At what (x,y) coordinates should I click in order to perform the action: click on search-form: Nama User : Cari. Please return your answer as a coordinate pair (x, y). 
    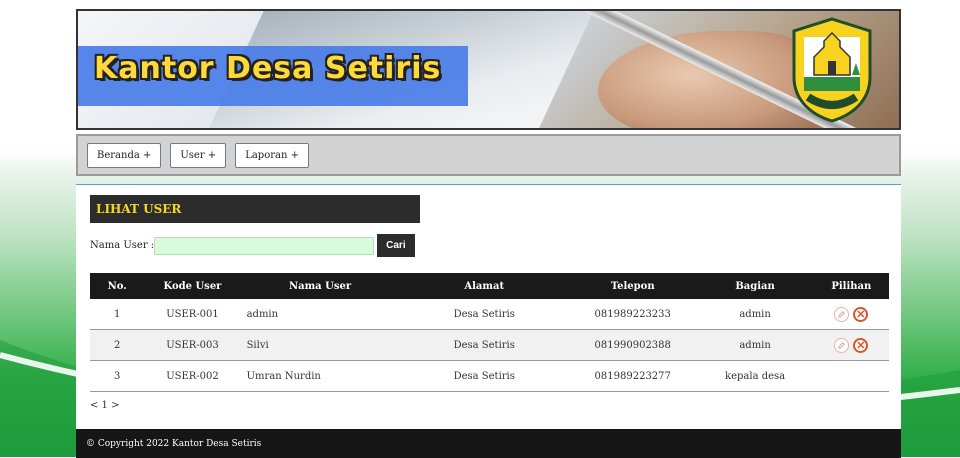
    Looking at the image, I should click on (252, 245).